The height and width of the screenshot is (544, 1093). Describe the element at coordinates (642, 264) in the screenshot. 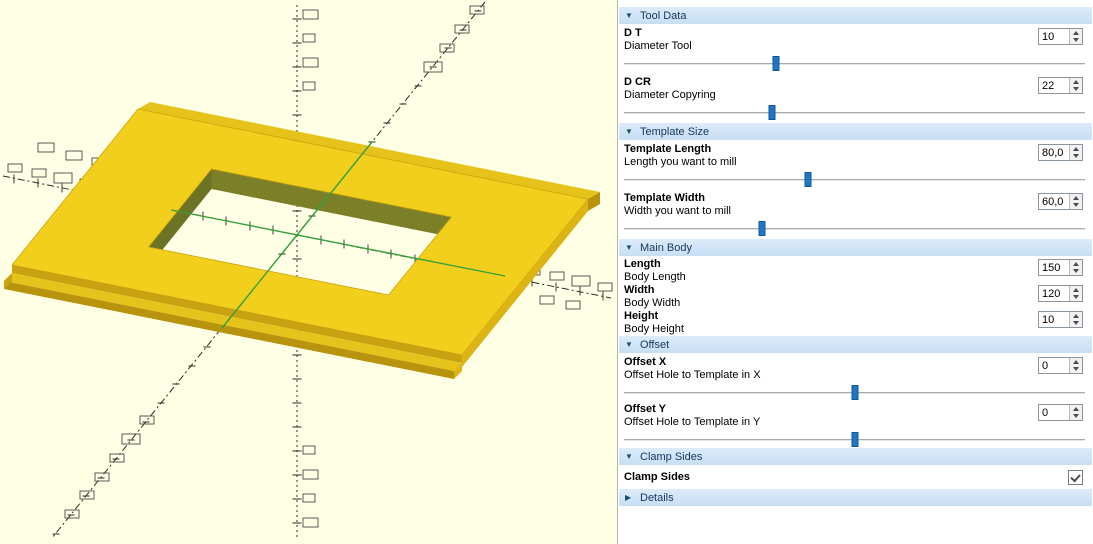

I see `param-name: Length` at that location.